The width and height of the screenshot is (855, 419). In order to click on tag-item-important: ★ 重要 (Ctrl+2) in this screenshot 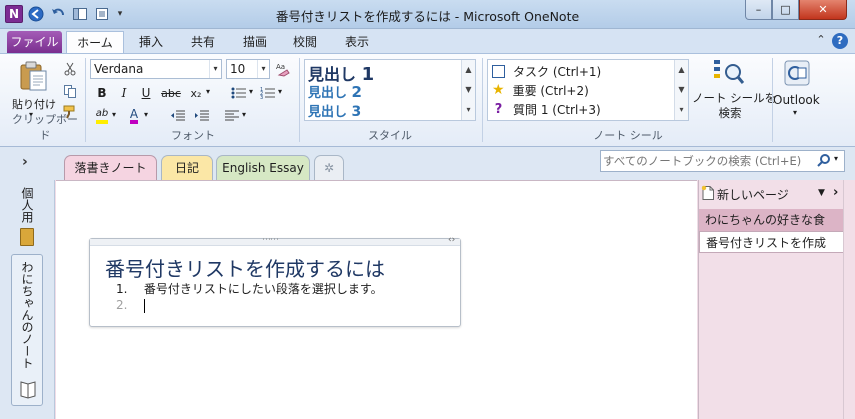, I will do `click(540, 90)`.